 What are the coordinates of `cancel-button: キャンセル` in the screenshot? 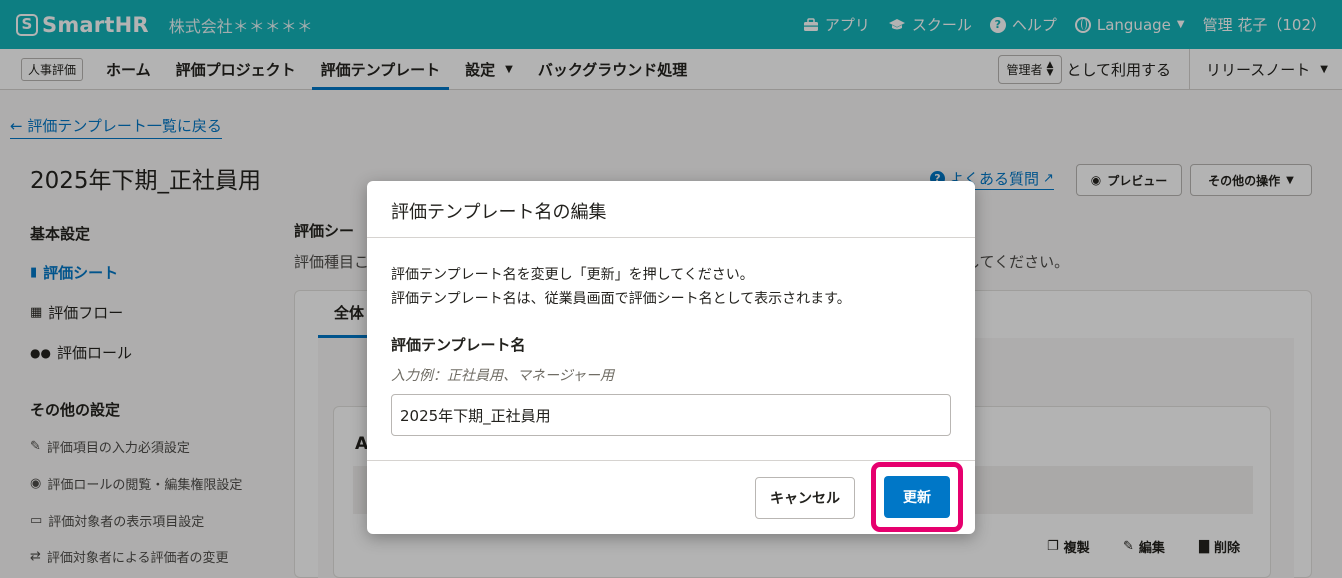 It's located at (805, 498).